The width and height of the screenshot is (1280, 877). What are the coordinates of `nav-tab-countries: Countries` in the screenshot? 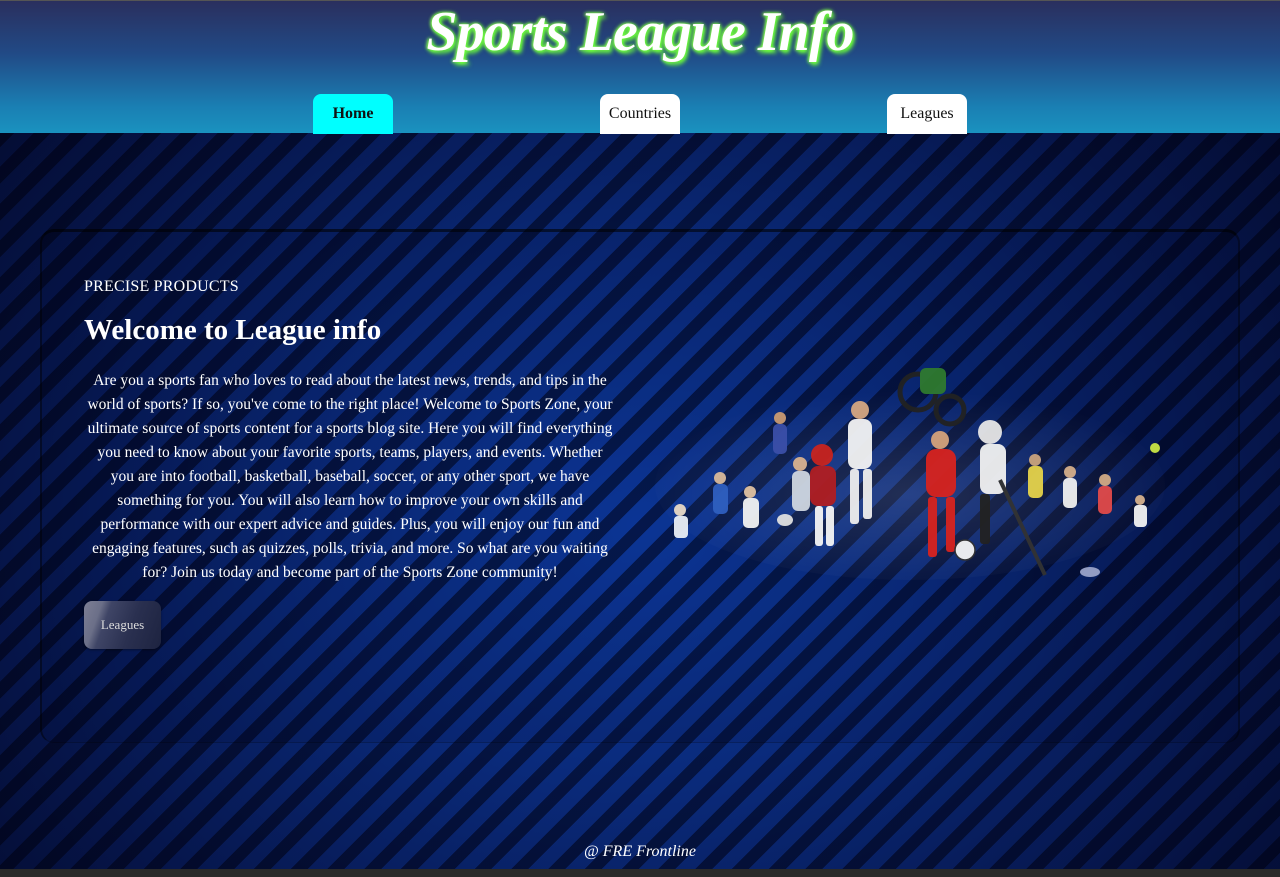 It's located at (640, 114).